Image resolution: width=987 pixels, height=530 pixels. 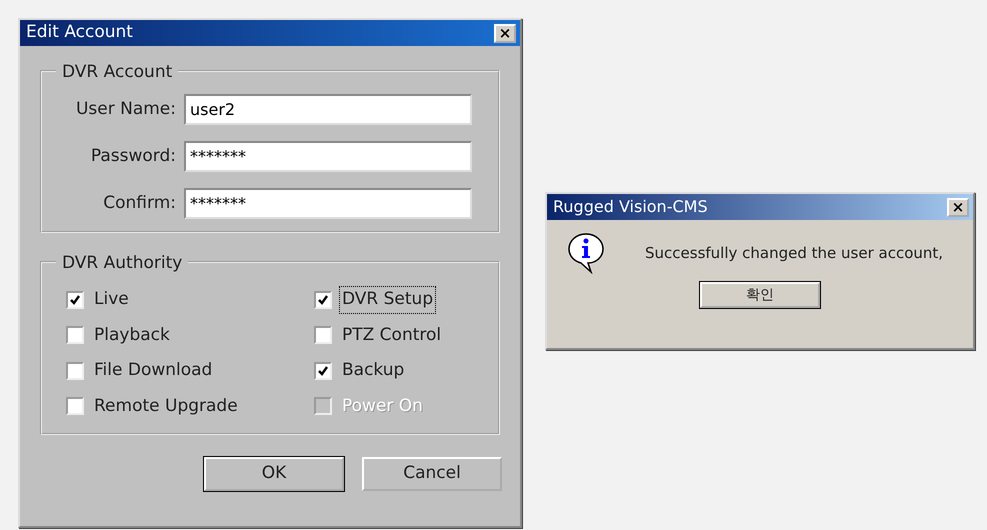 I want to click on checkbox-label: Backup, so click(x=373, y=370).